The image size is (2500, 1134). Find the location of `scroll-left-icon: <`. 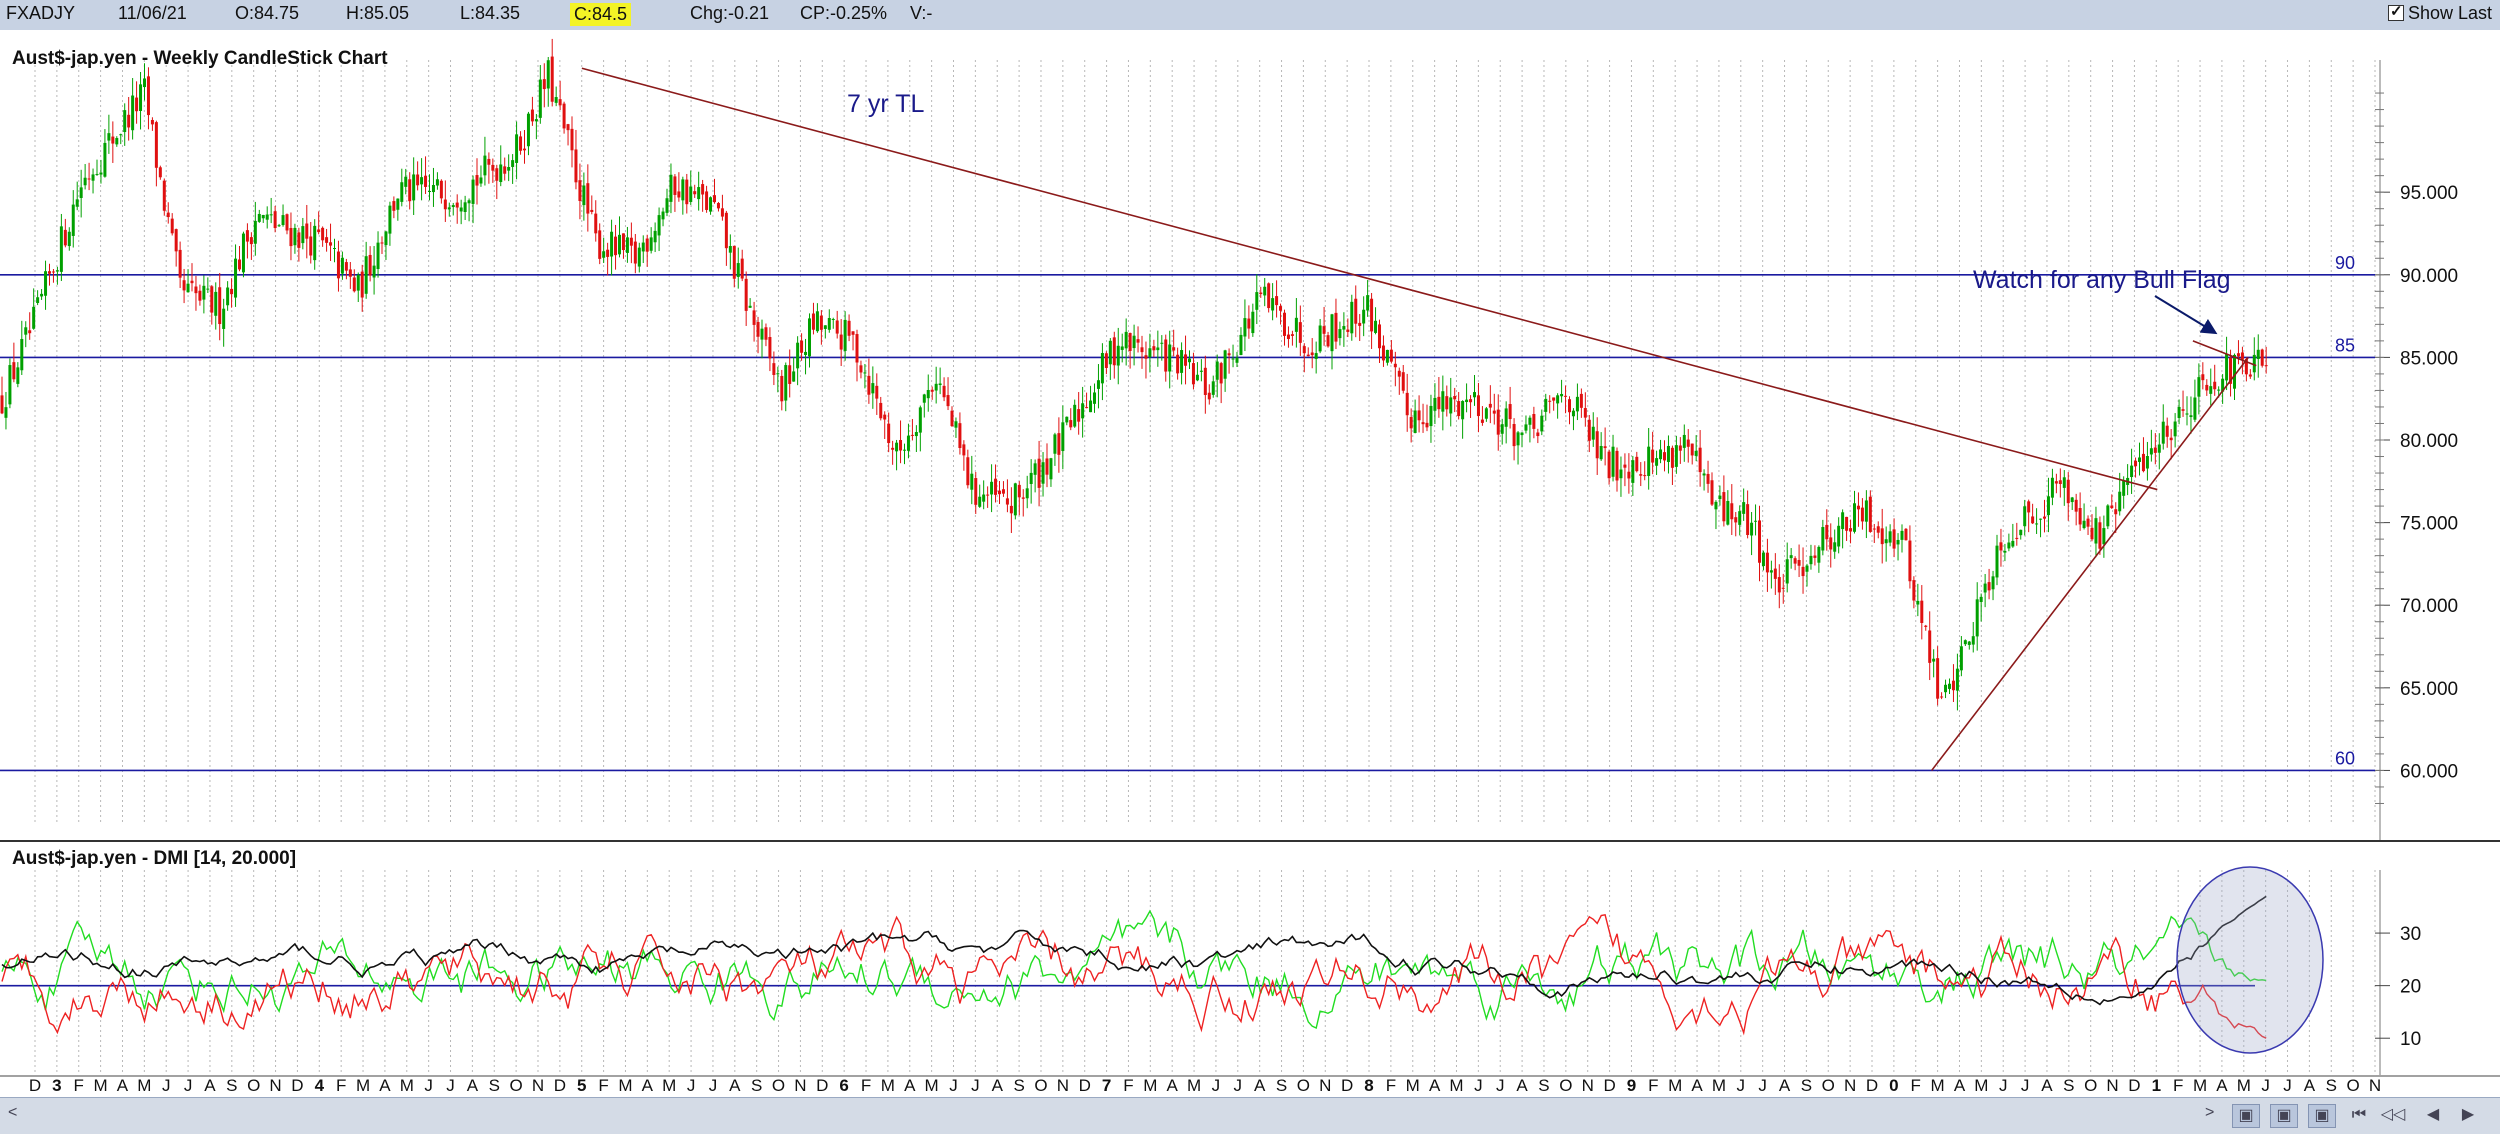

scroll-left-icon: < is located at coordinates (12, 1113).